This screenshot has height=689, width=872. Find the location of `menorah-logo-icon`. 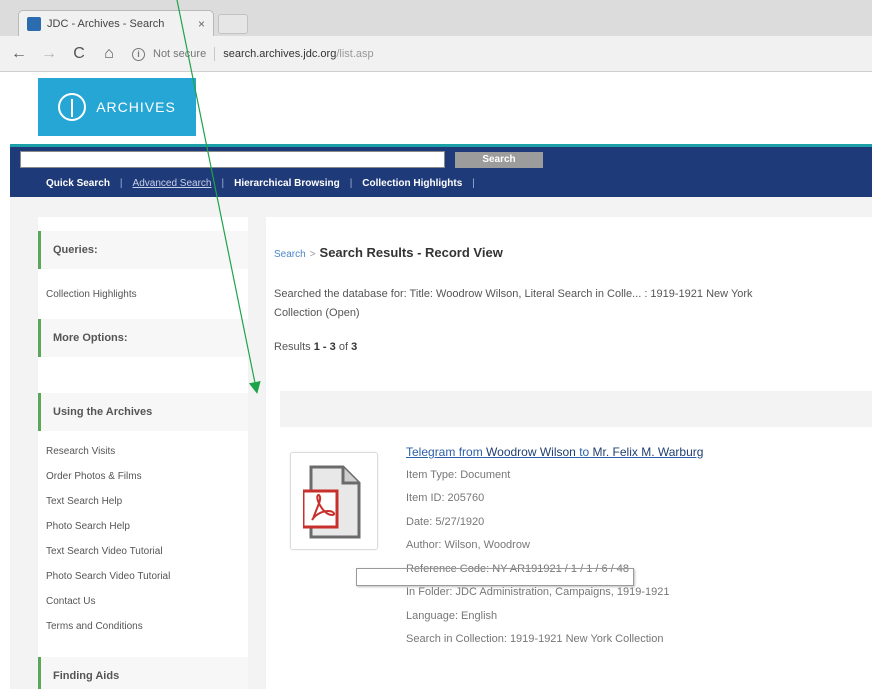

menorah-logo-icon is located at coordinates (72, 107).